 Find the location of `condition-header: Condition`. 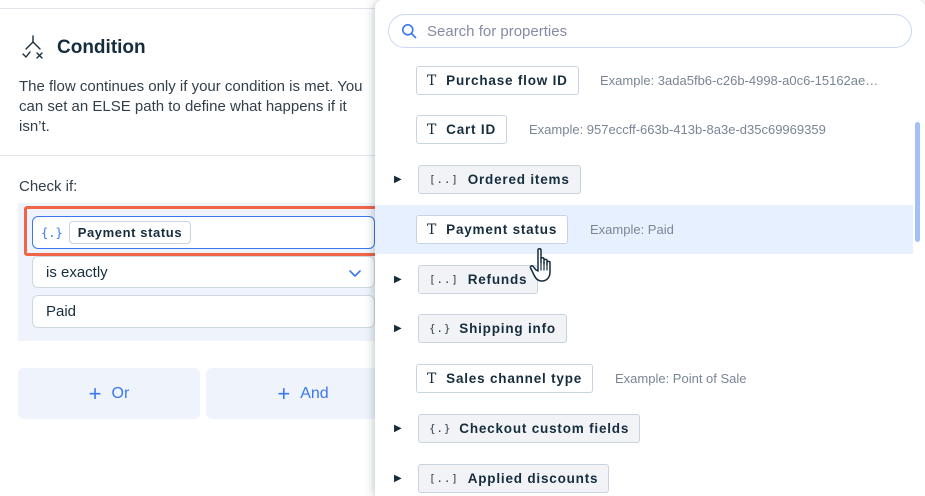

condition-header: Condition is located at coordinates (82, 48).